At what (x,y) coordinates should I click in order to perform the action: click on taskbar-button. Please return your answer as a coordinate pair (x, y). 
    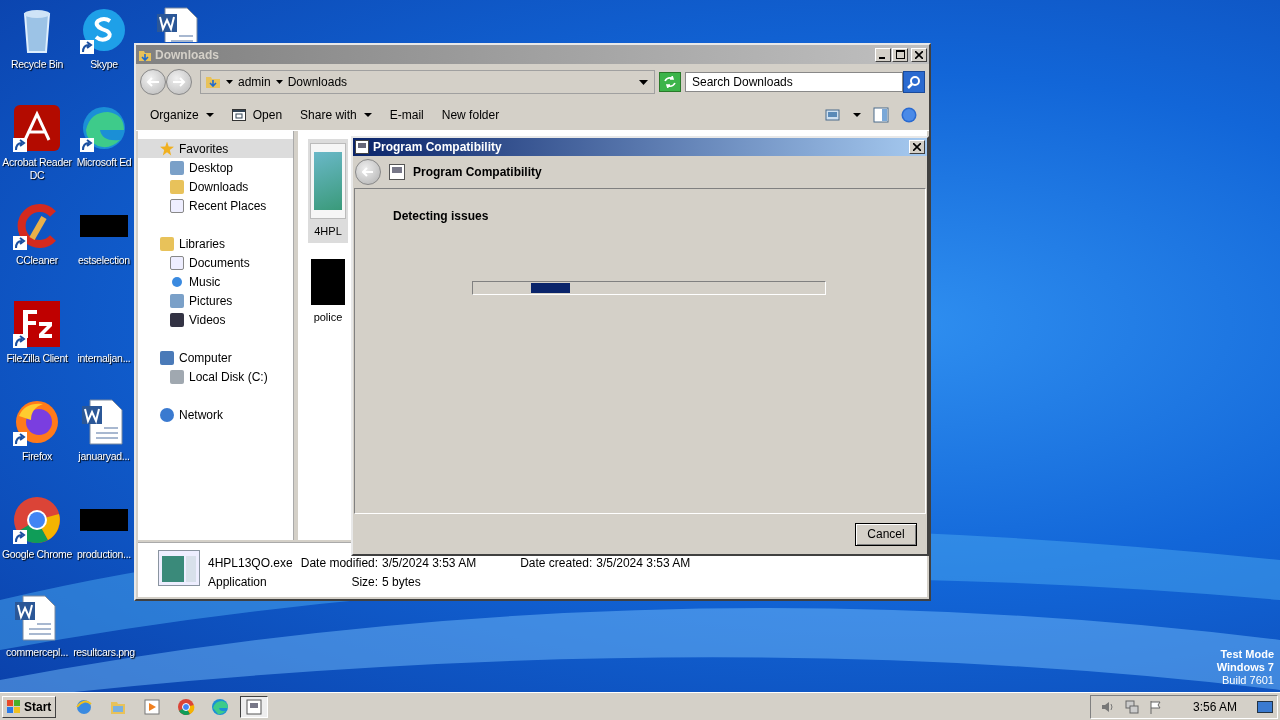
    Looking at the image, I should click on (254, 706).